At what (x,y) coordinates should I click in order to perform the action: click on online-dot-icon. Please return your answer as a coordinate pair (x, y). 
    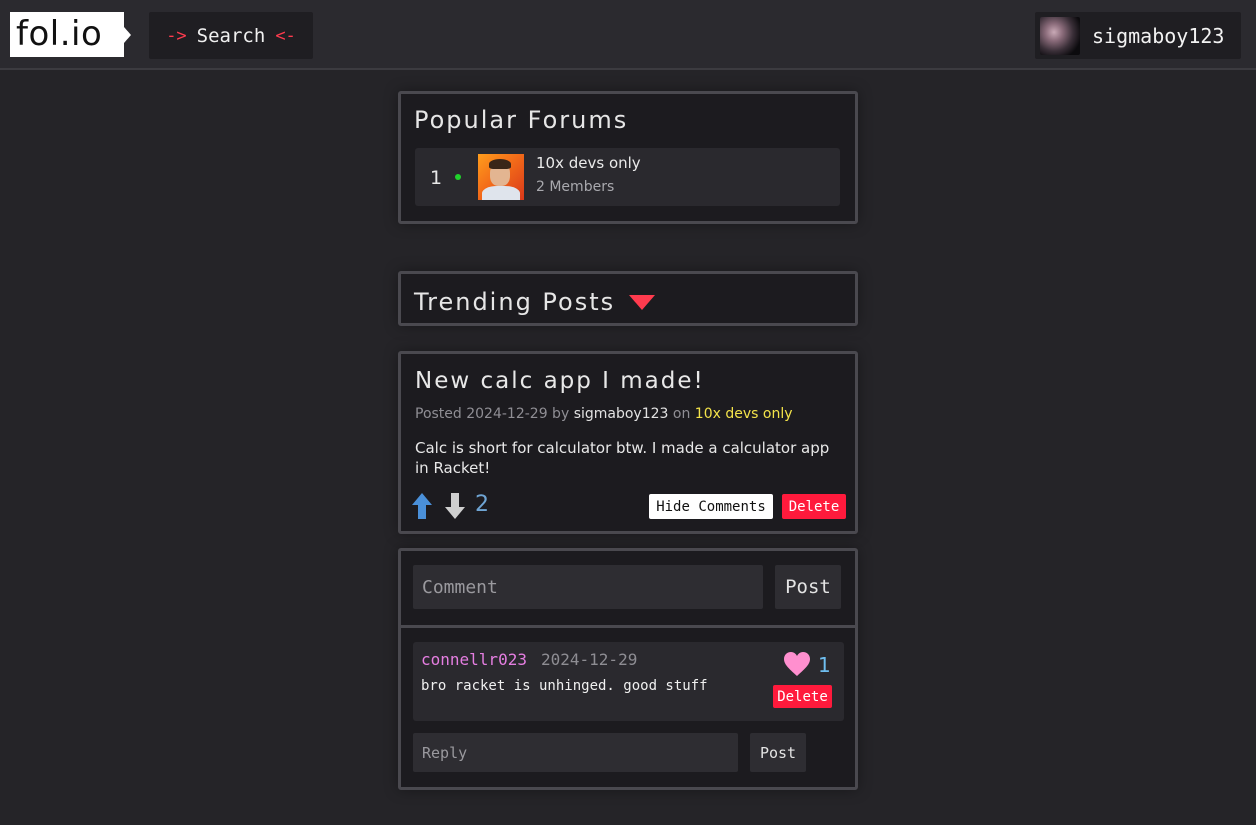
    Looking at the image, I should click on (458, 177).